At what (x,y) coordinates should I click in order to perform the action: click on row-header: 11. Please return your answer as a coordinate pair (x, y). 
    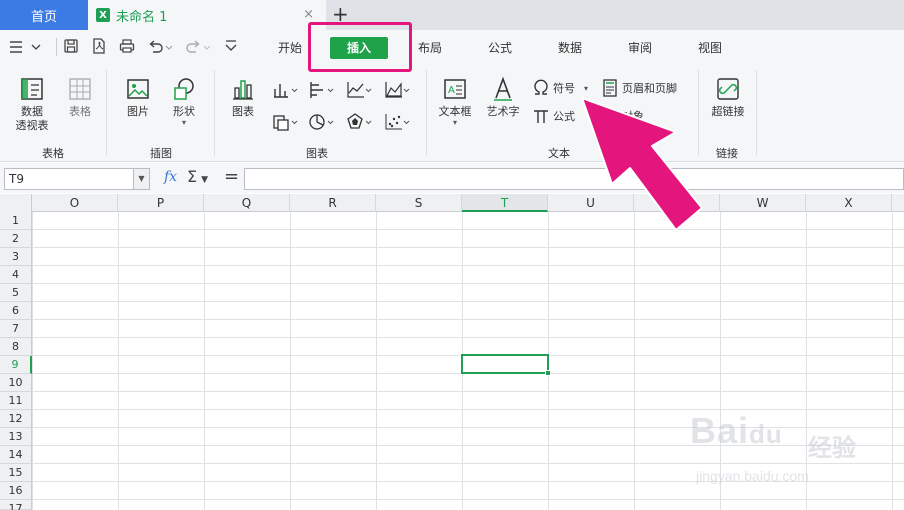
    Looking at the image, I should click on (16, 401).